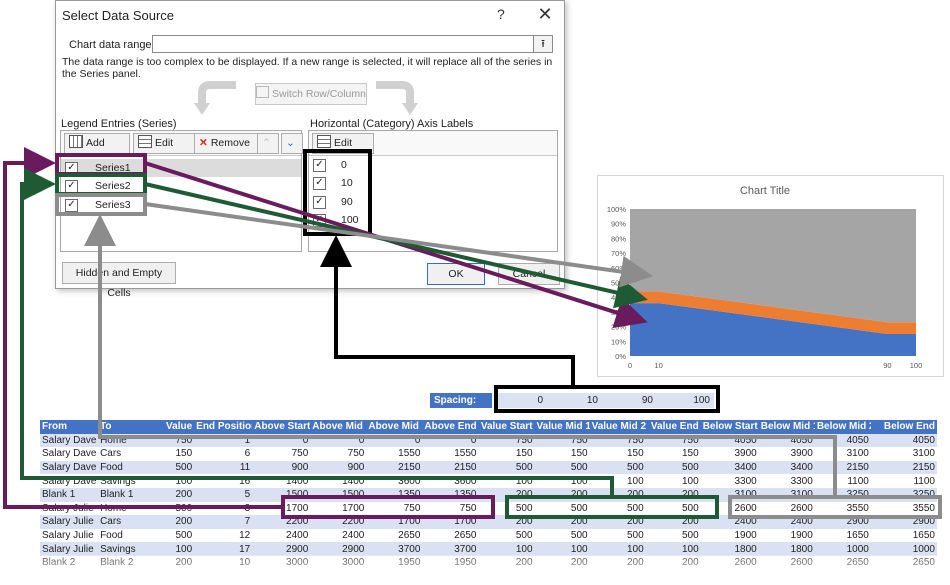 The height and width of the screenshot is (585, 950). What do you see at coordinates (903, 467) in the screenshot?
I see `table-cell: 2150` at bounding box center [903, 467].